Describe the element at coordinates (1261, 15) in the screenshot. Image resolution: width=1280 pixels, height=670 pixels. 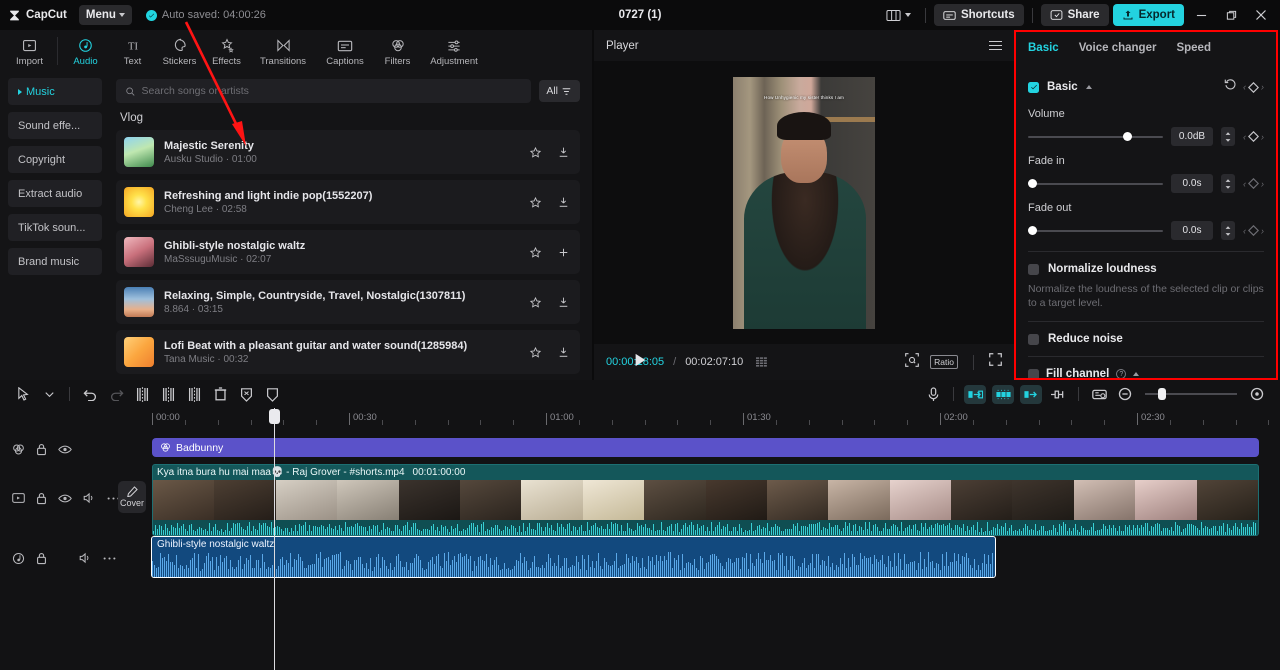
I see `close-button` at that location.